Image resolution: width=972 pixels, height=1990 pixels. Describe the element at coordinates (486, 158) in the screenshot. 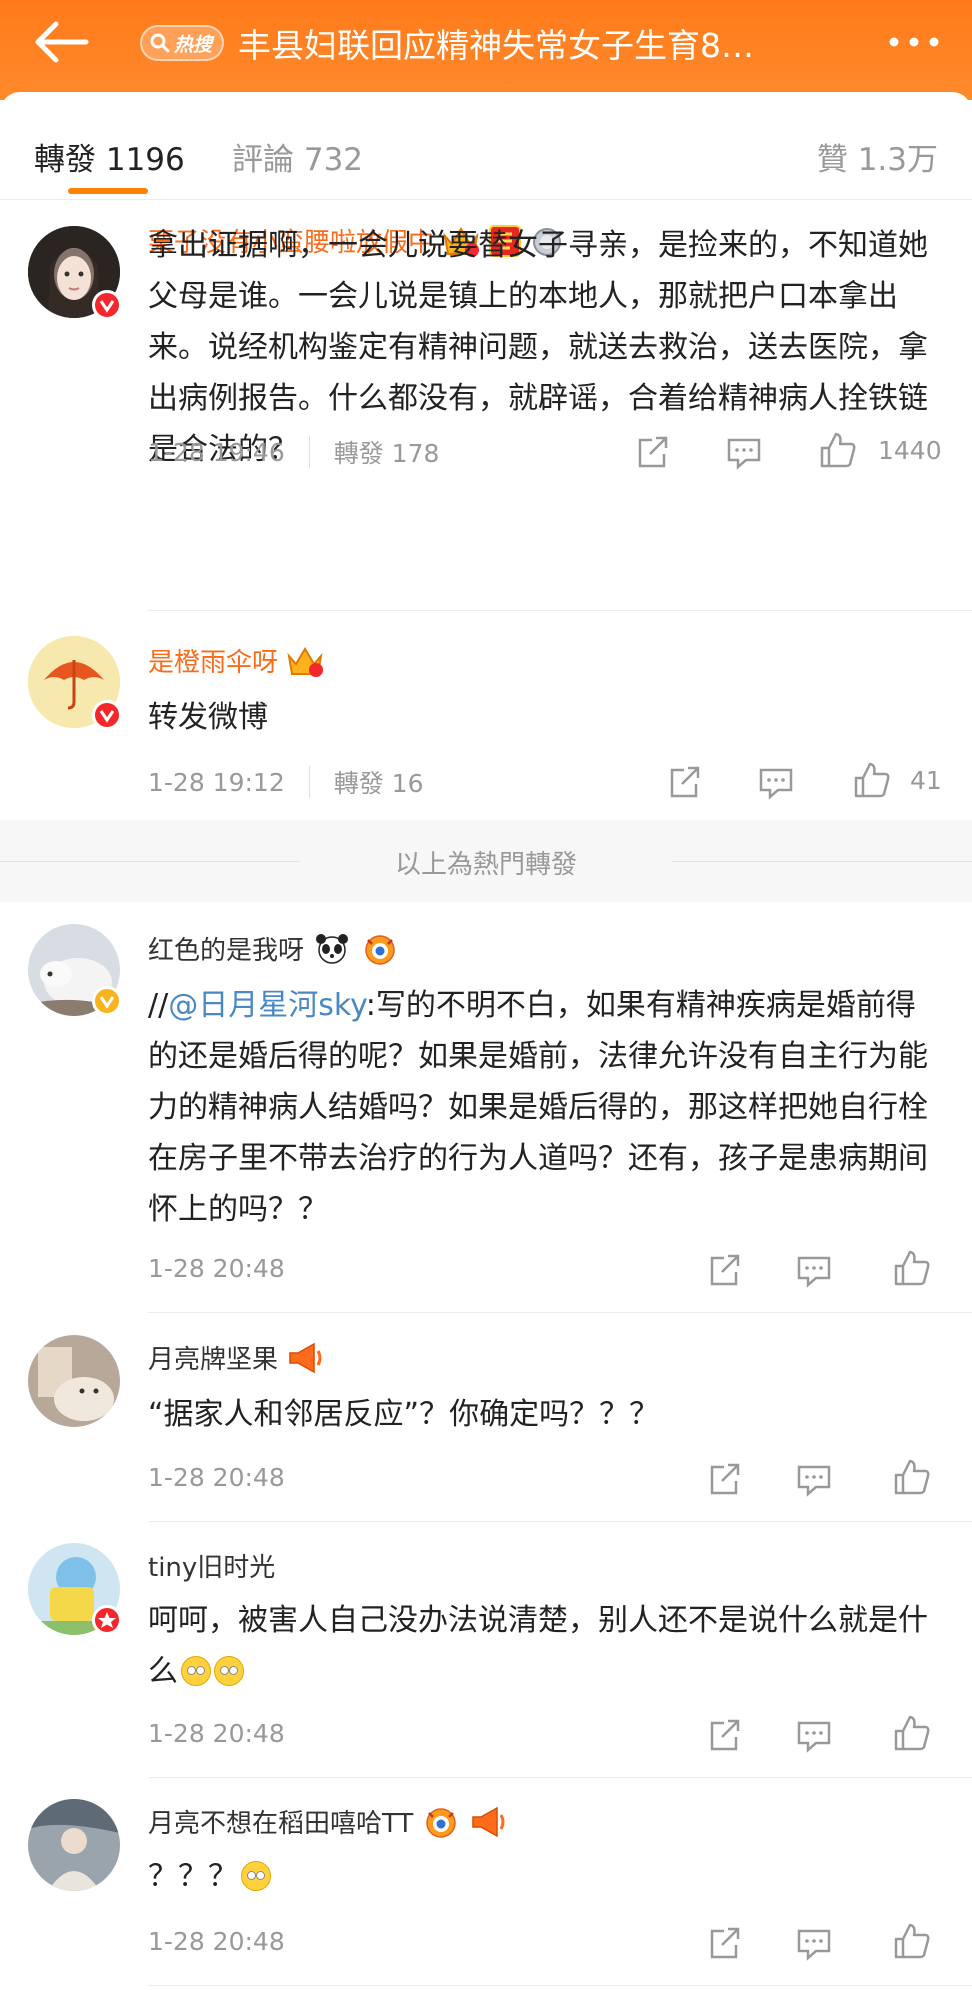

I see `tab-bar: 轉發 1196 評論 732 贊 1.3万` at that location.